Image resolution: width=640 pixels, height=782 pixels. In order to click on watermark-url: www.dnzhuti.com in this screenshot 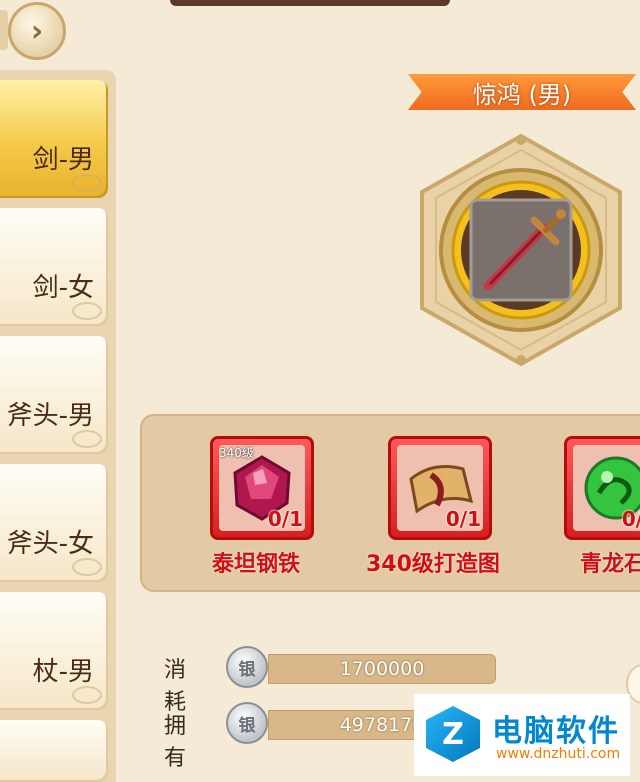, I will do `click(558, 754)`.